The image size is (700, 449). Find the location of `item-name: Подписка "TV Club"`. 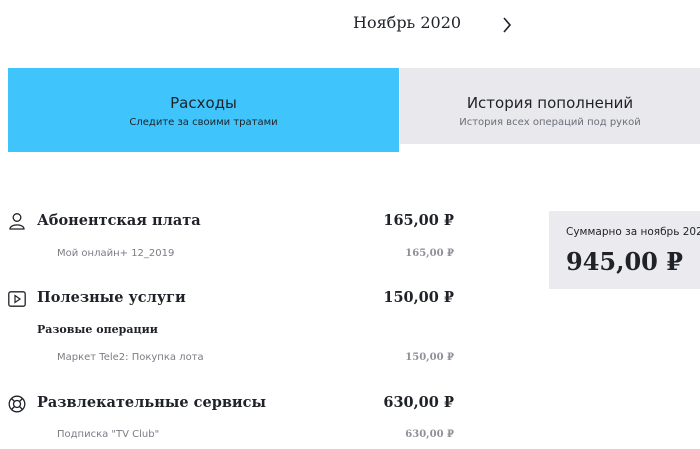

item-name: Подписка "TV Club" is located at coordinates (108, 434).